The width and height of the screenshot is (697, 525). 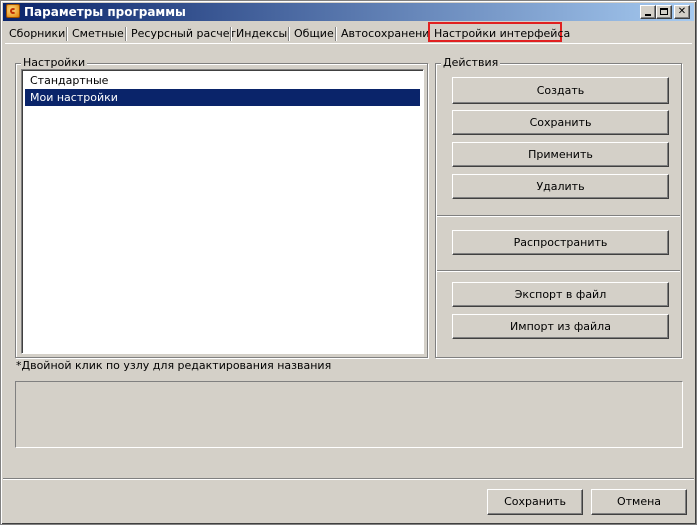 What do you see at coordinates (560, 122) in the screenshot?
I see `save-settings-button: Сохранить` at bounding box center [560, 122].